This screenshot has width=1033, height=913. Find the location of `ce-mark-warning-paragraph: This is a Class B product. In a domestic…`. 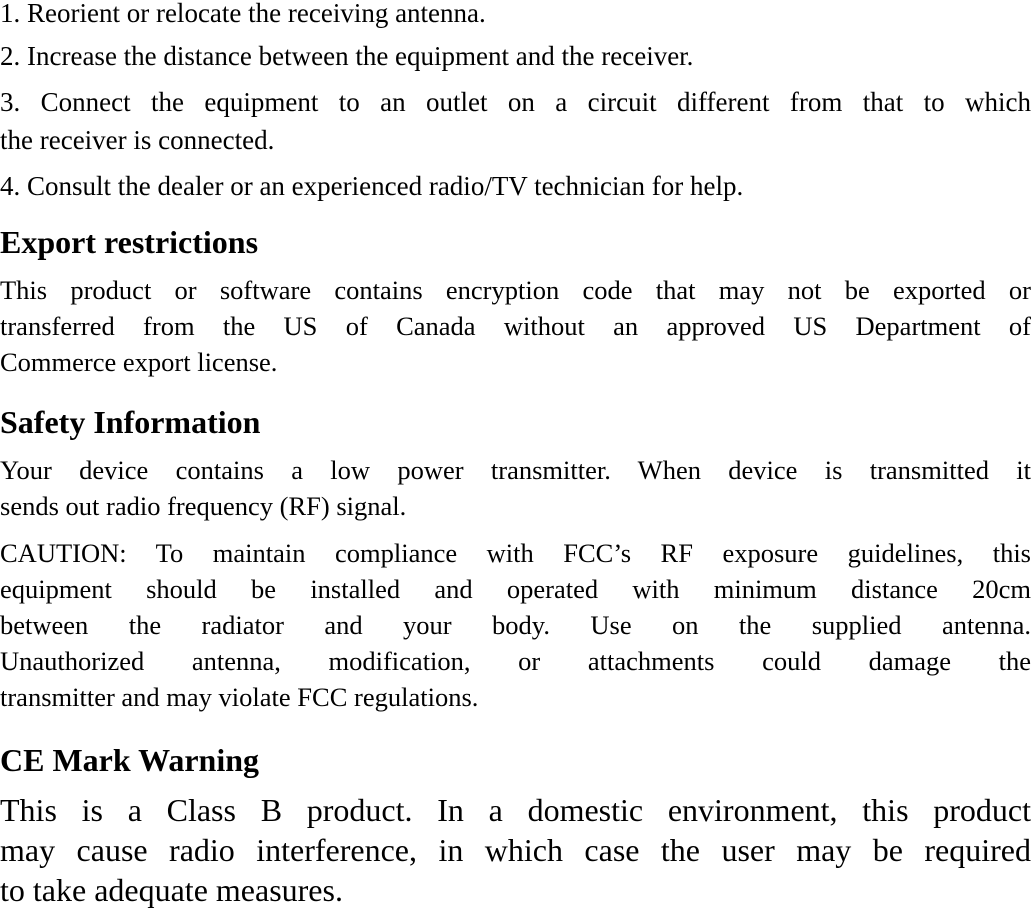

ce-mark-warning-paragraph: This is a Class B product. In a domestic… is located at coordinates (515, 850).